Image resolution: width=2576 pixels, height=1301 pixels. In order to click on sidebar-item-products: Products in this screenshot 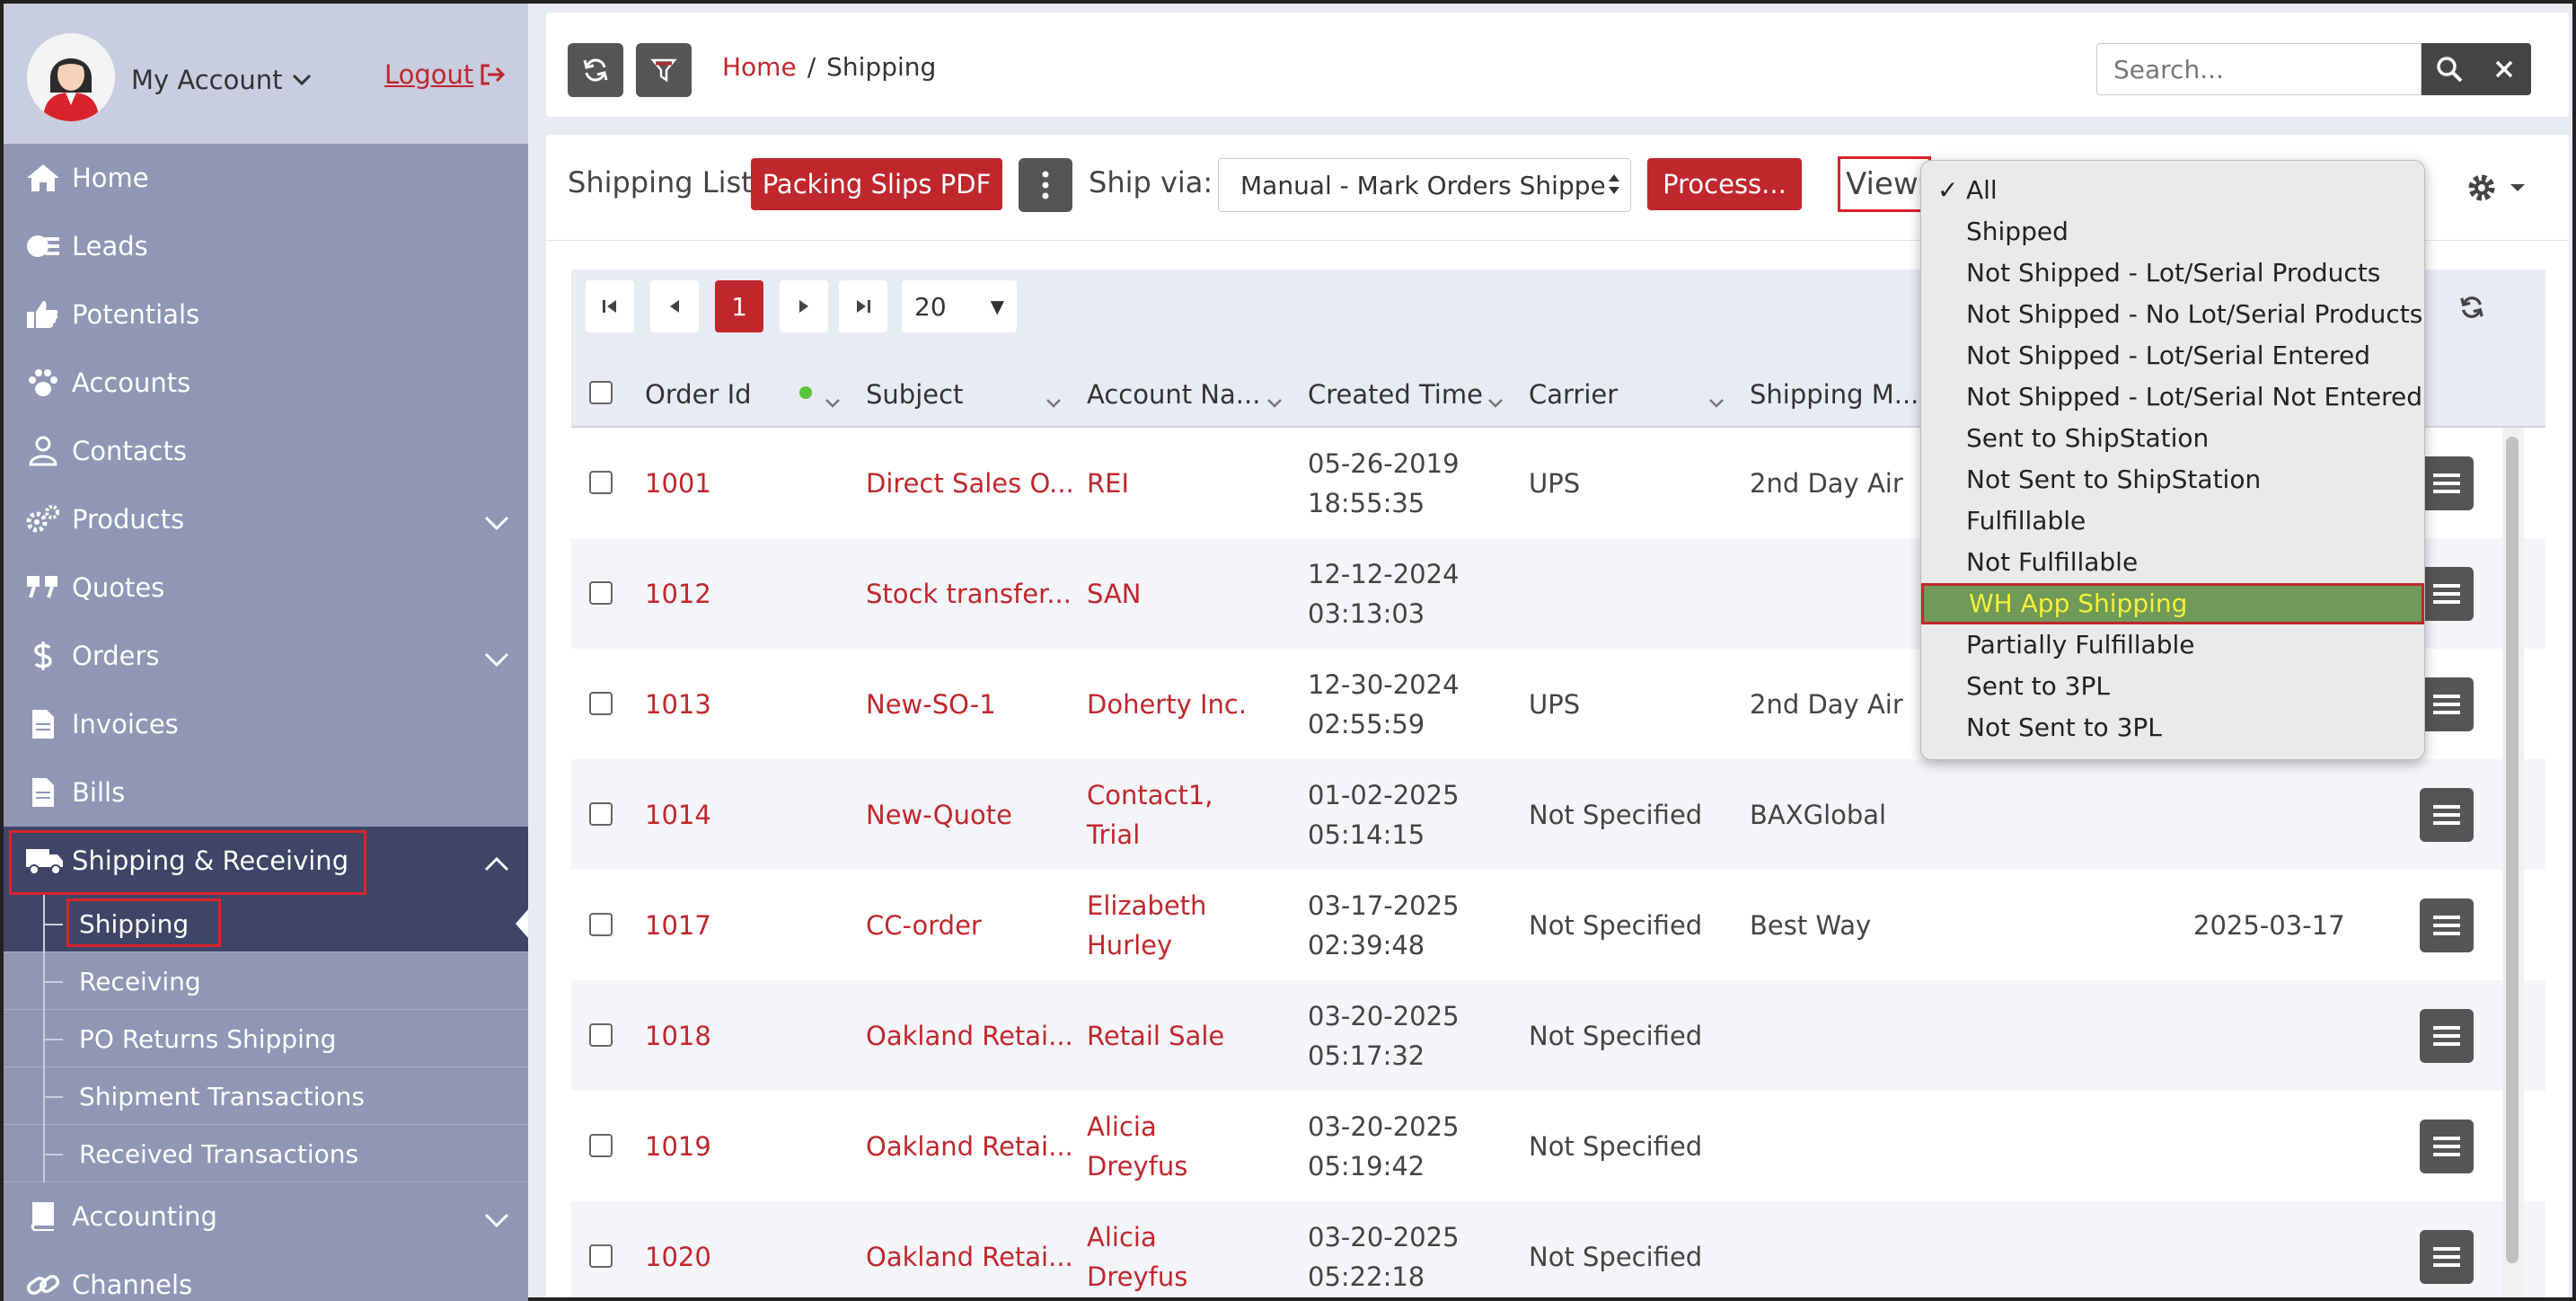, I will do `click(266, 519)`.